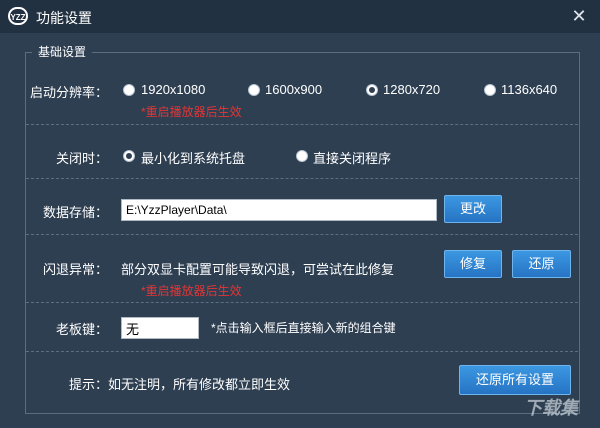 The width and height of the screenshot is (600, 428). I want to click on resolution-option-1920: 1920x1080, so click(173, 89).